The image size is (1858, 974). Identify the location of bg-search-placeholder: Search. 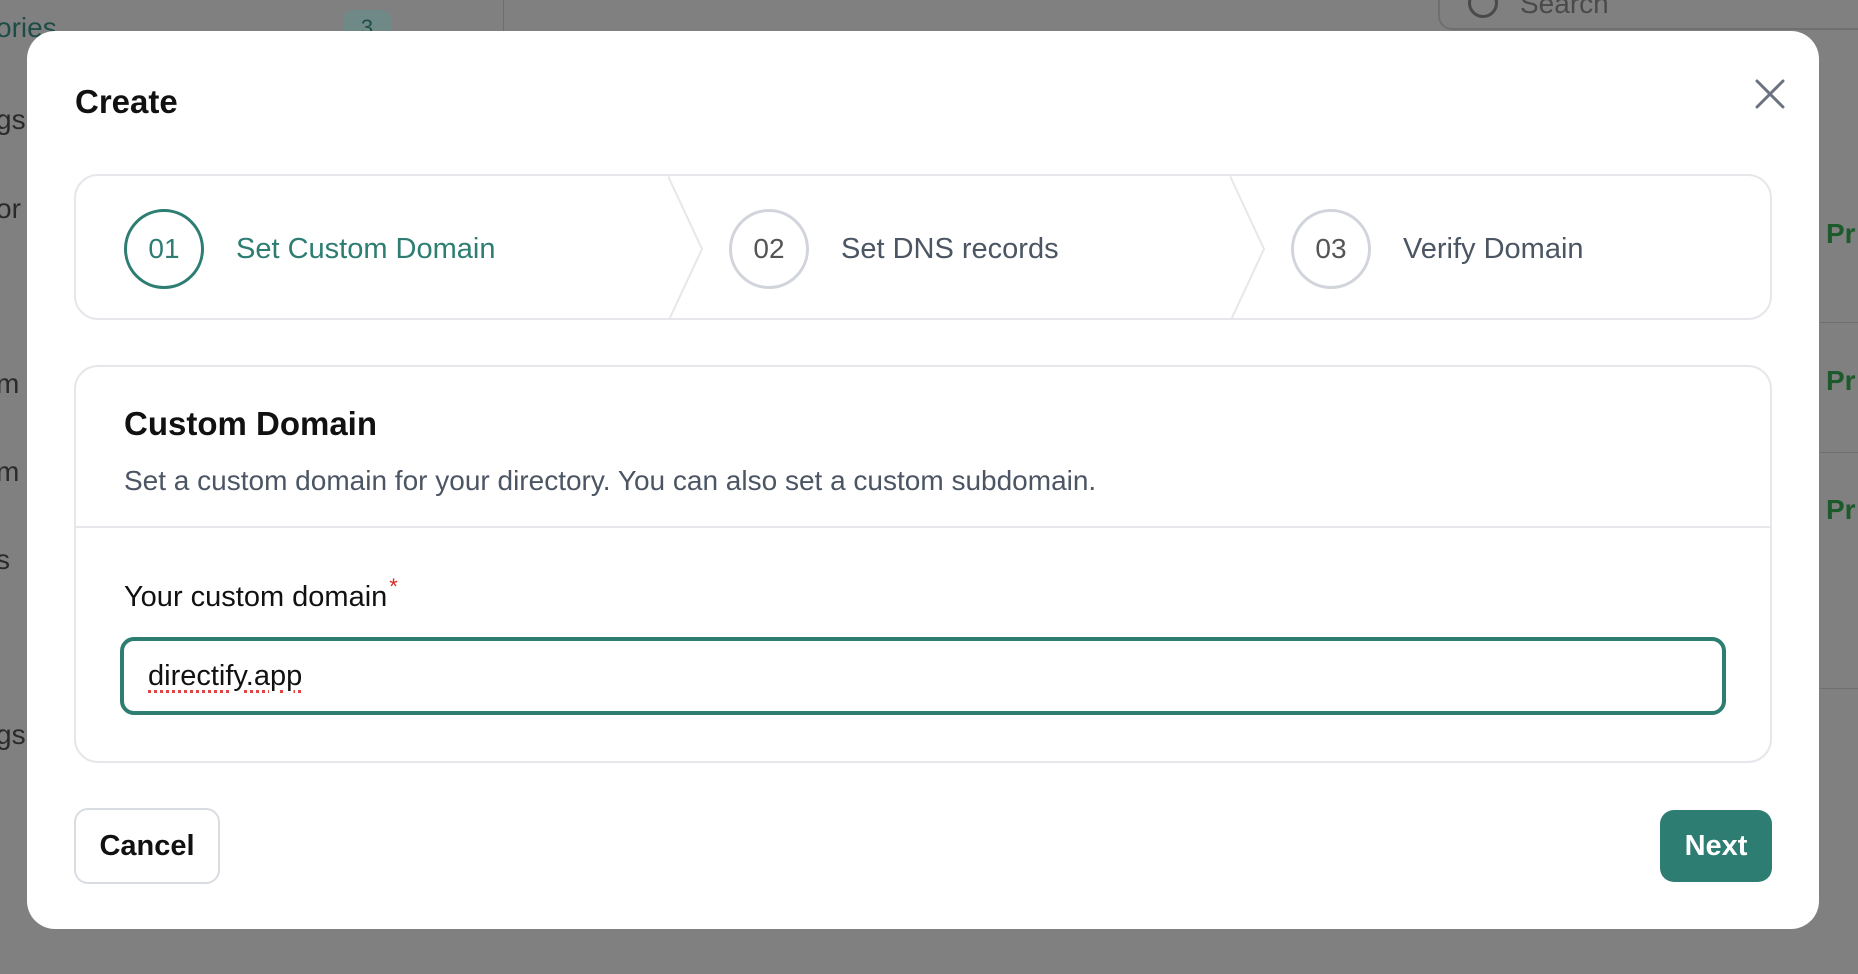
(1564, 9).